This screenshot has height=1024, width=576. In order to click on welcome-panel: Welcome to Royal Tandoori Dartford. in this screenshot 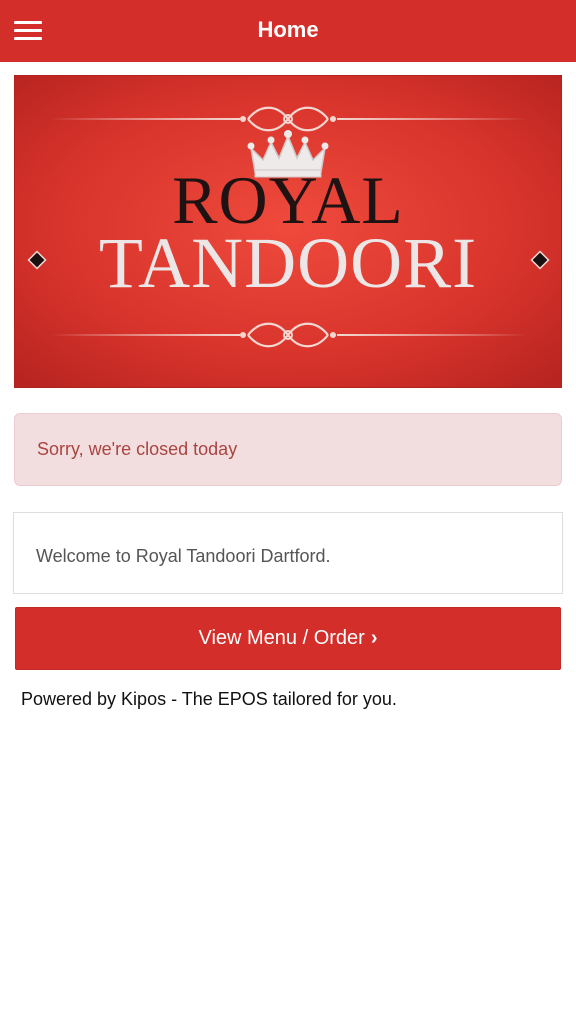, I will do `click(288, 553)`.